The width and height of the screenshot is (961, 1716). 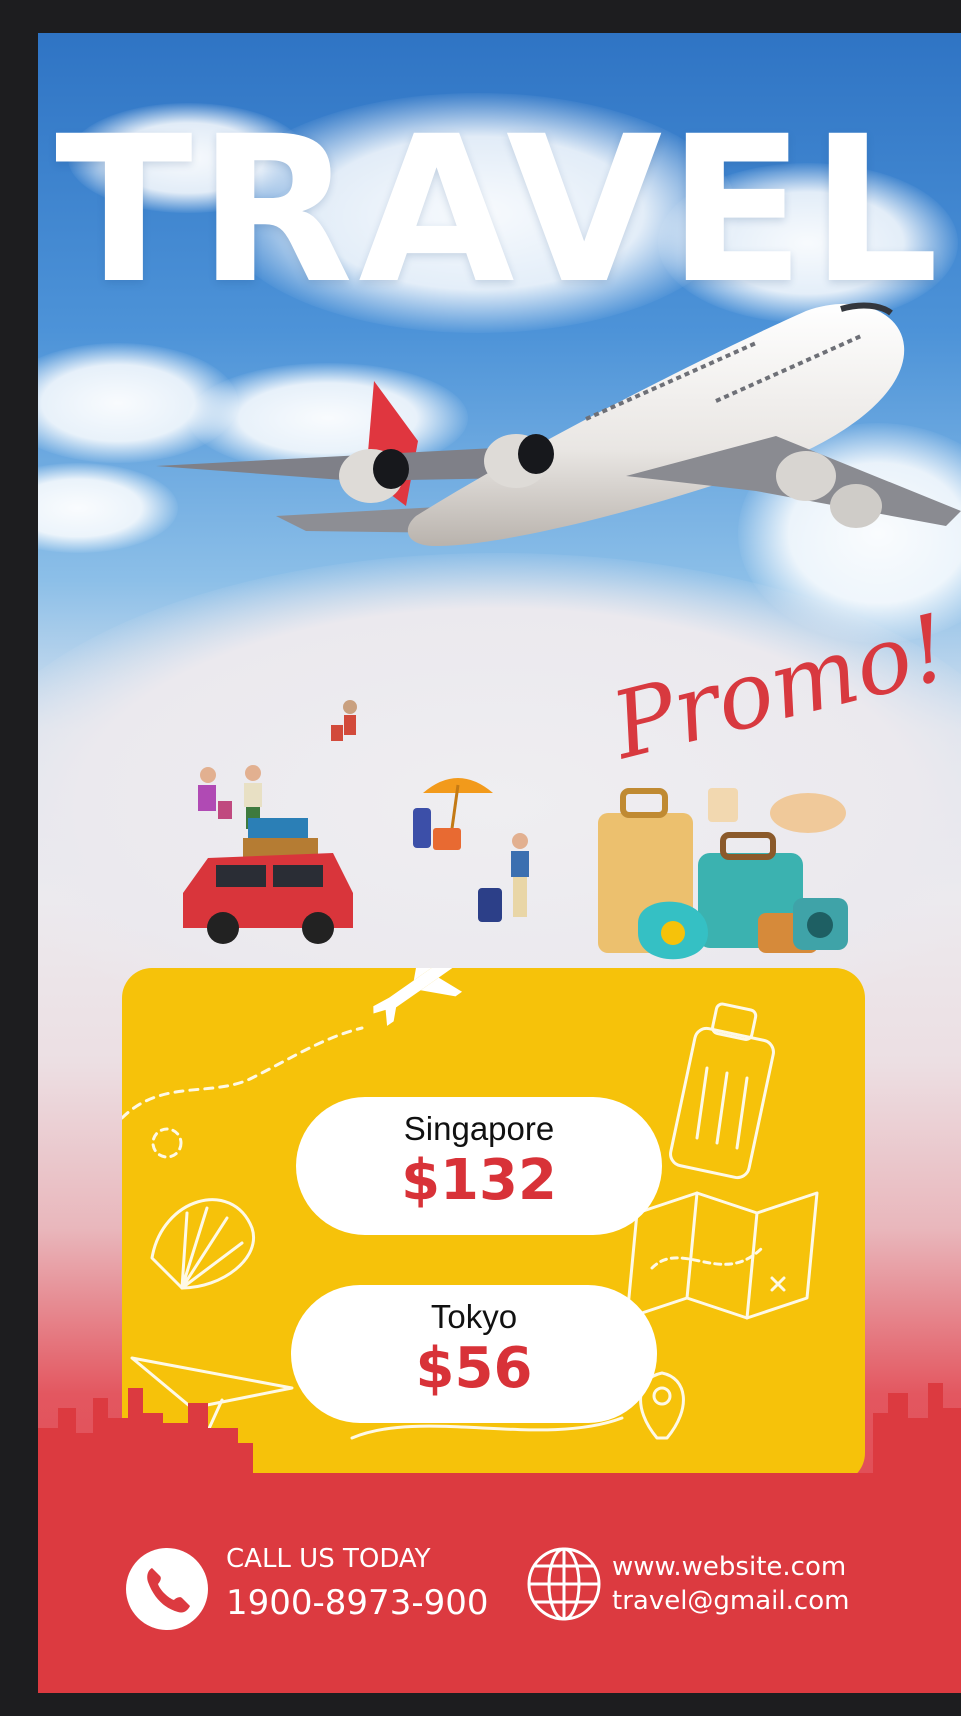 I want to click on phone-icon, so click(x=168, y=1590).